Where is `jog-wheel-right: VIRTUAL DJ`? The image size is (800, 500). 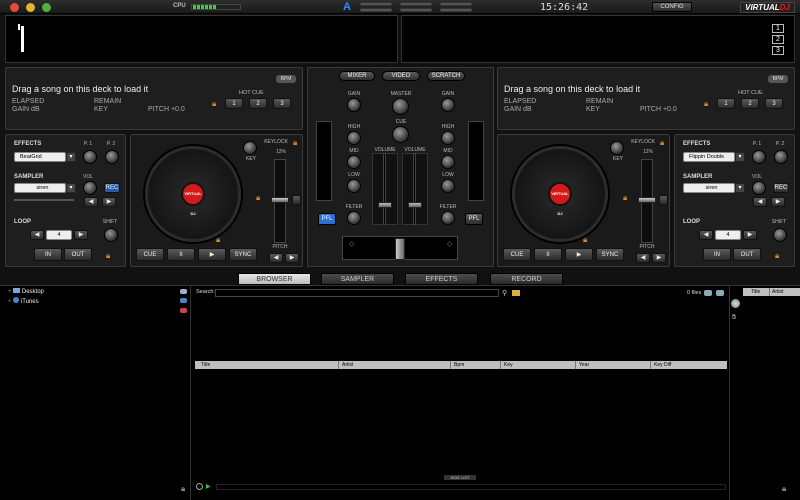 jog-wheel-right: VIRTUAL DJ is located at coordinates (560, 194).